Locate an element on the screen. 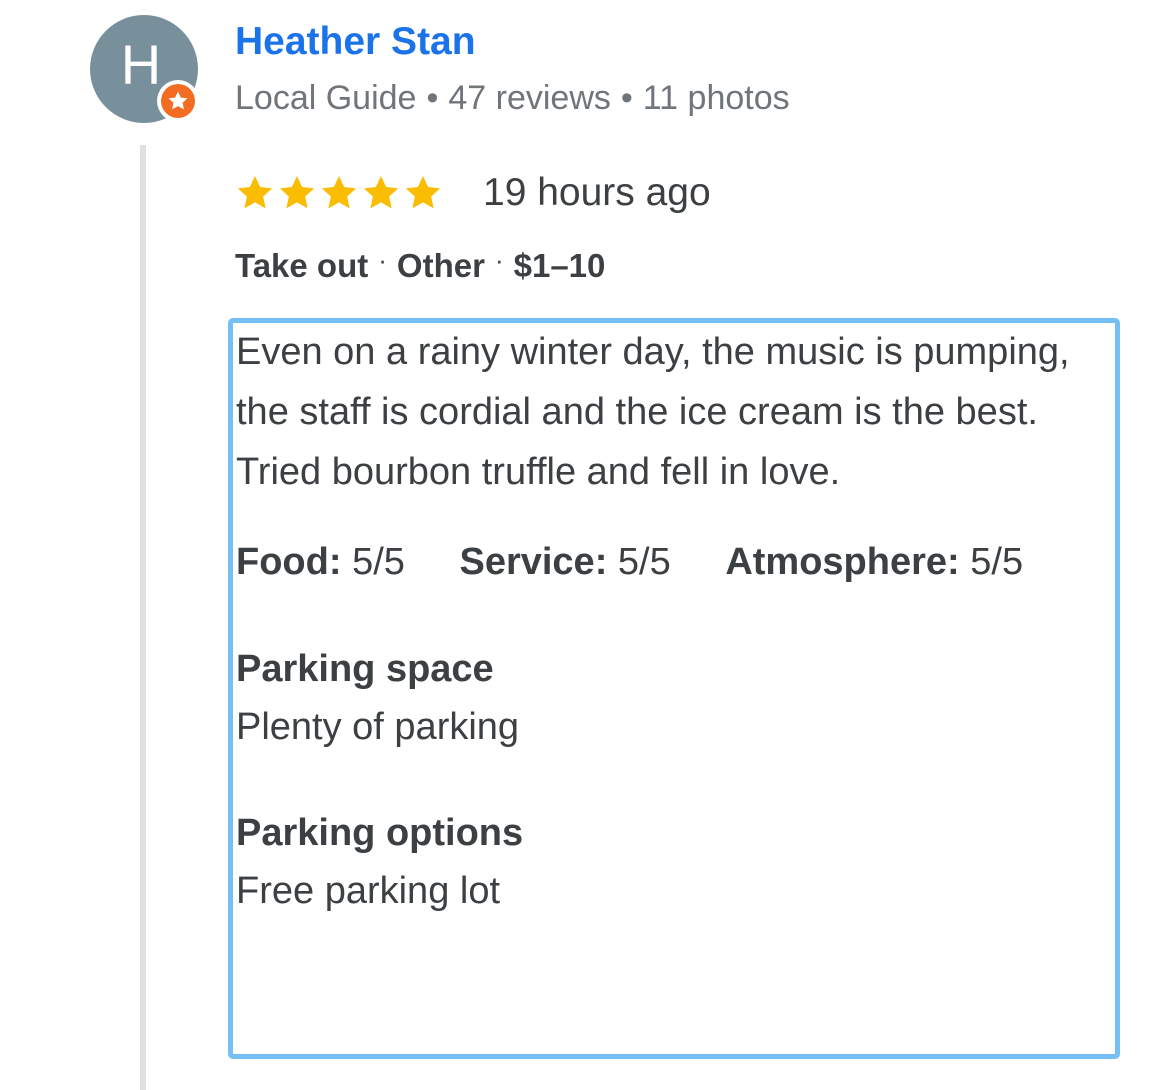 The image size is (1170, 1090). tag-service-type: Take out is located at coordinates (302, 265).